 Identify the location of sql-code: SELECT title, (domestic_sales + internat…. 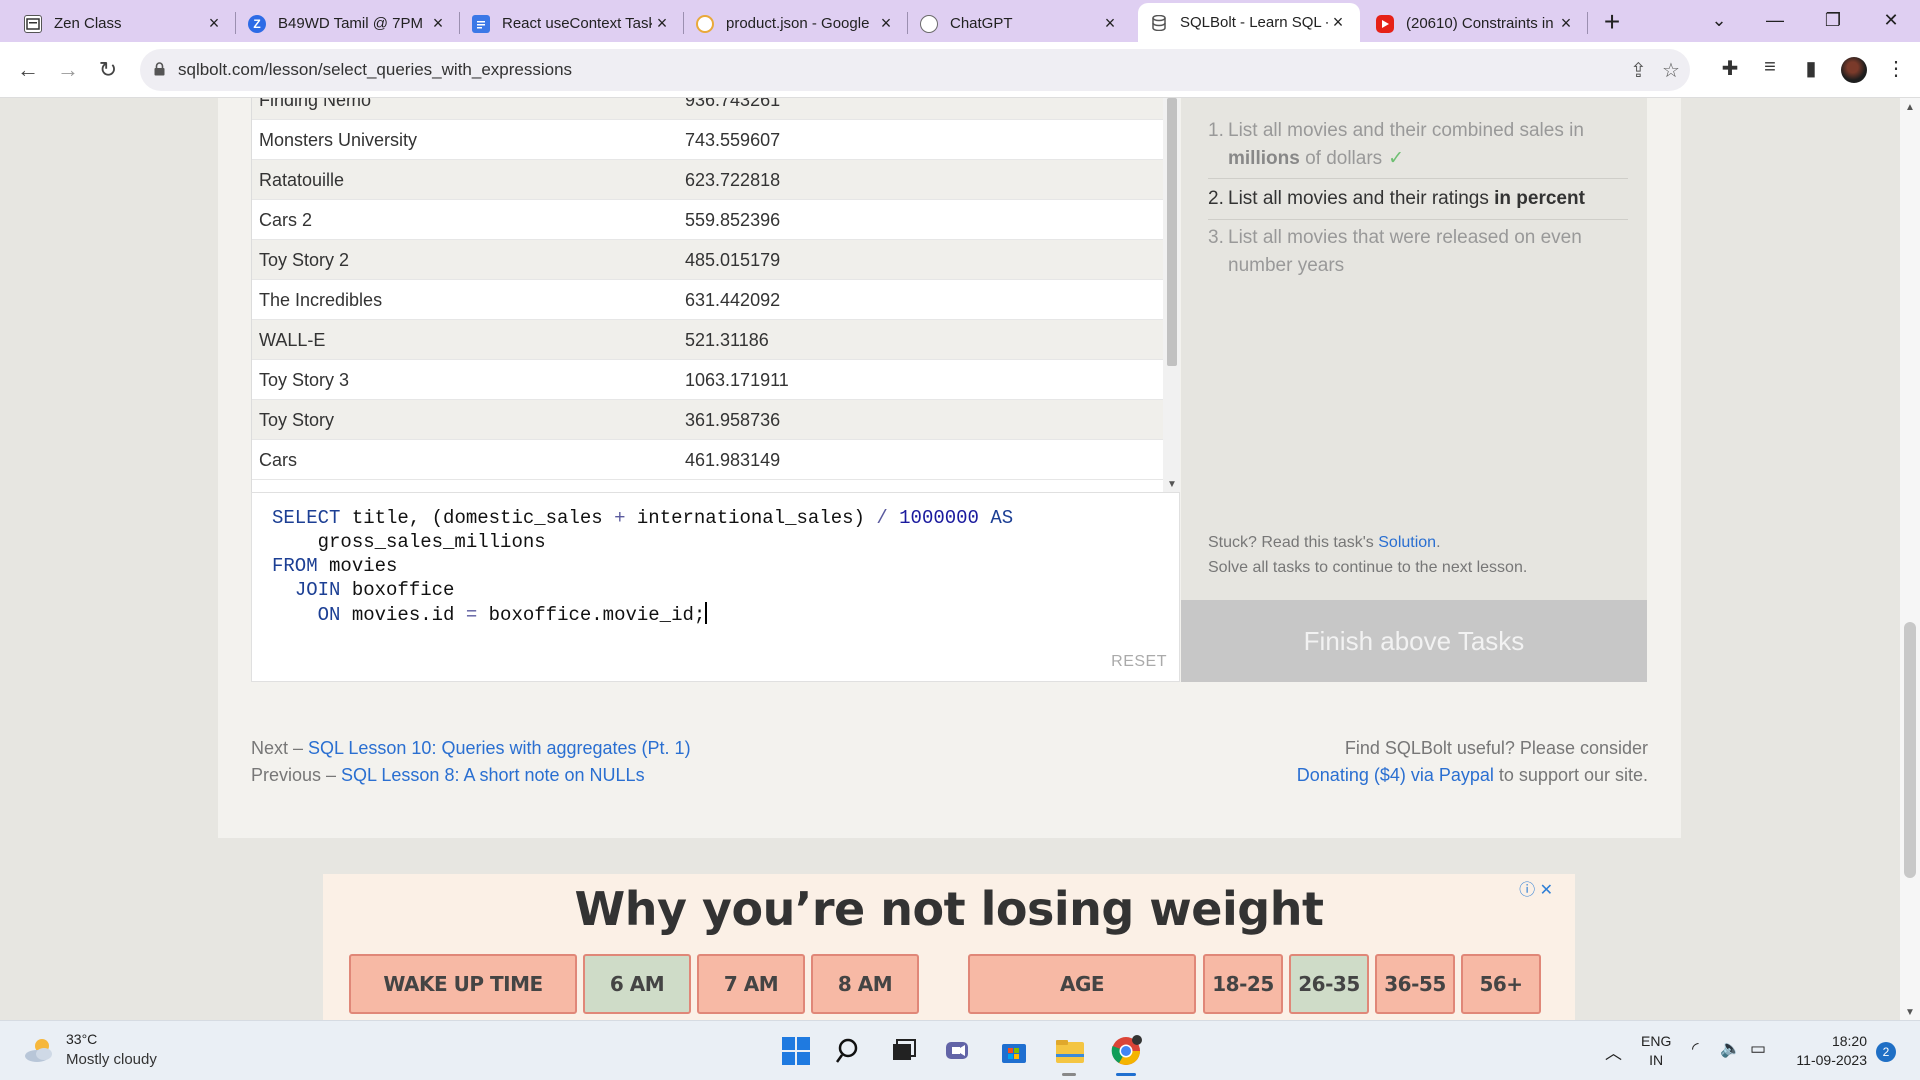
(642, 566).